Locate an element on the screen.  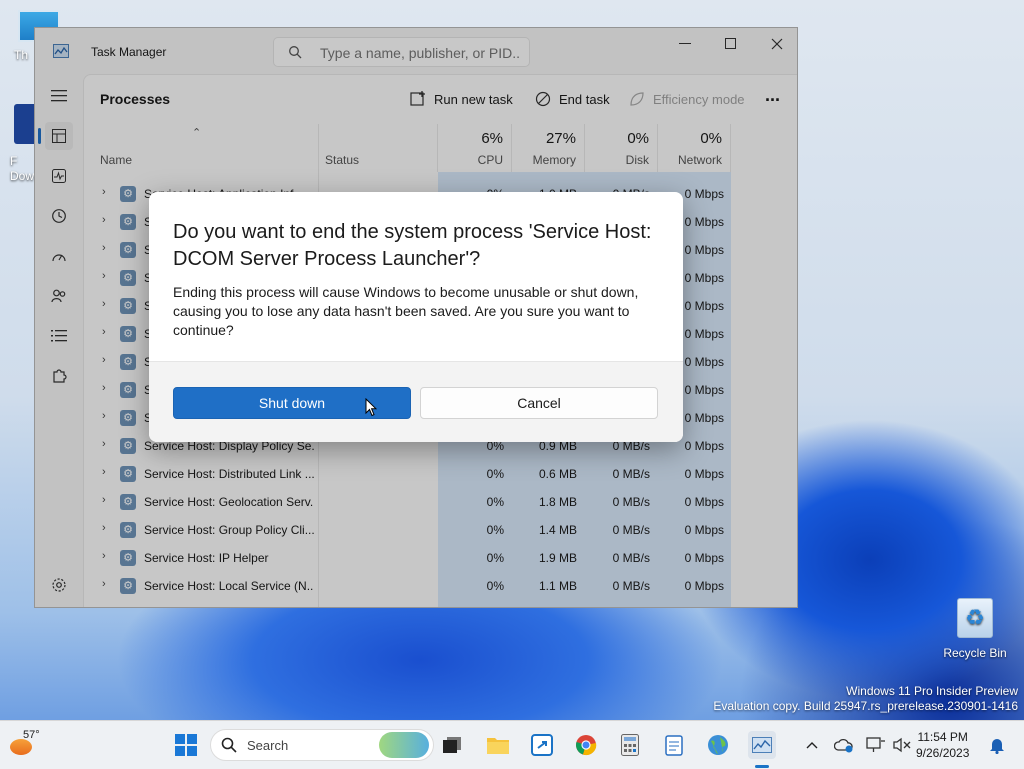
calculator-button is located at coordinates (630, 745).